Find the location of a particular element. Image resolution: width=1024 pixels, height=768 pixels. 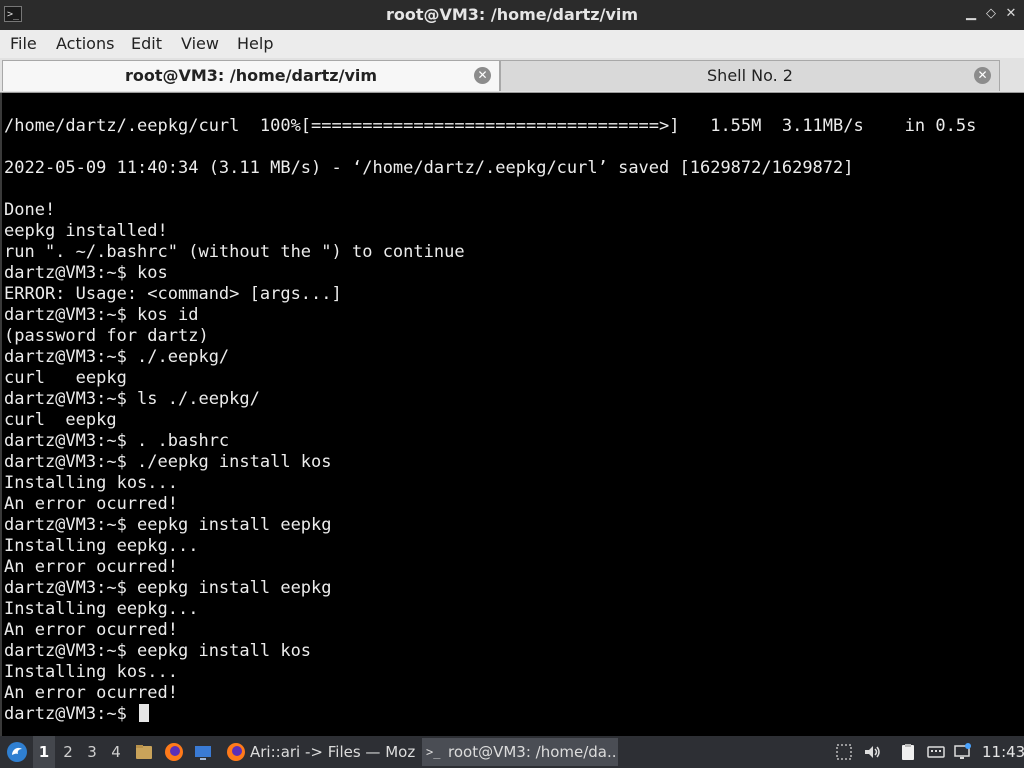

keyboard-icon is located at coordinates (936, 752).